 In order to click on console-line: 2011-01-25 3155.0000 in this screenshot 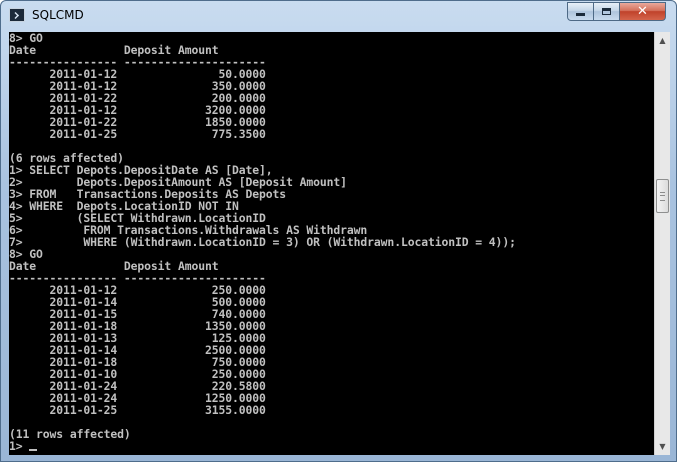, I will do `click(137, 410)`.